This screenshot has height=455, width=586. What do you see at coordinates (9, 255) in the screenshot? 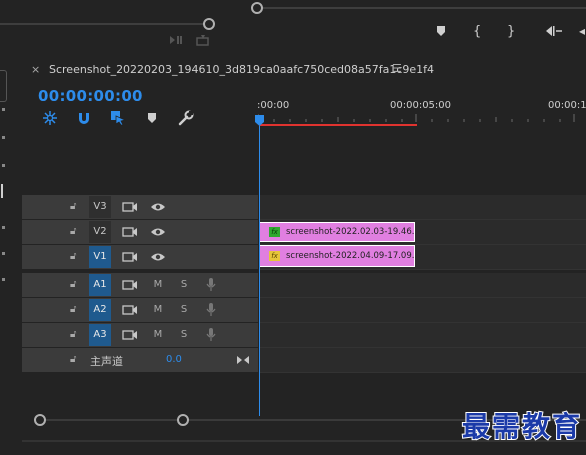
I see `tools-panel` at bounding box center [9, 255].